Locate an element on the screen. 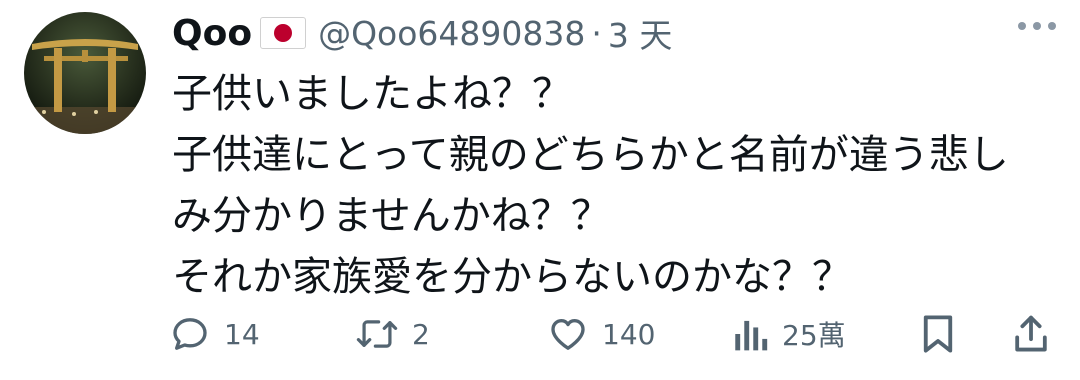 This screenshot has width=1080, height=380. tweet-header: Qoo @Qoo64890838 · 3 天 is located at coordinates (422, 33).